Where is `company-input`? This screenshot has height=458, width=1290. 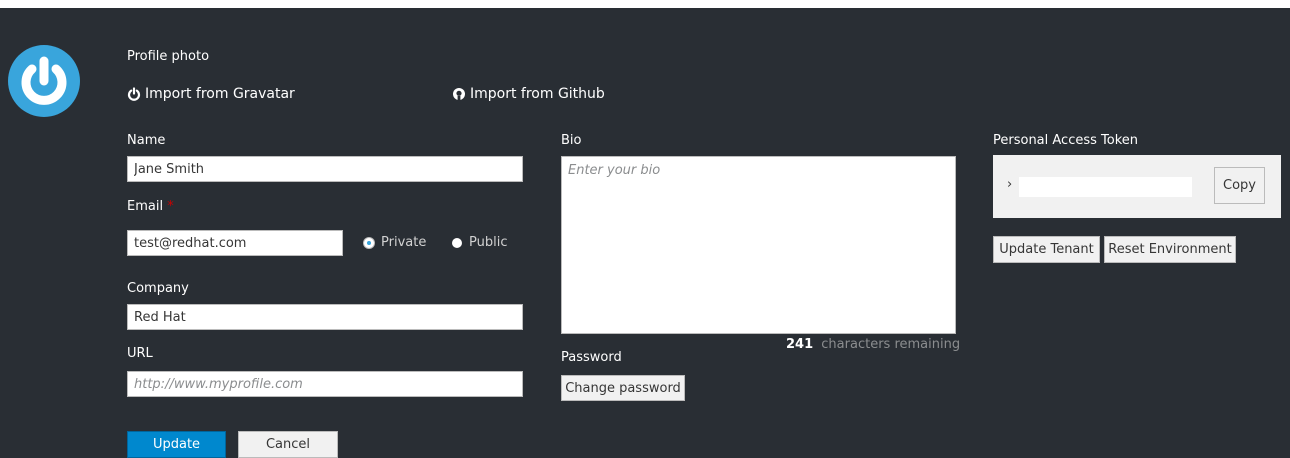
company-input is located at coordinates (325, 317).